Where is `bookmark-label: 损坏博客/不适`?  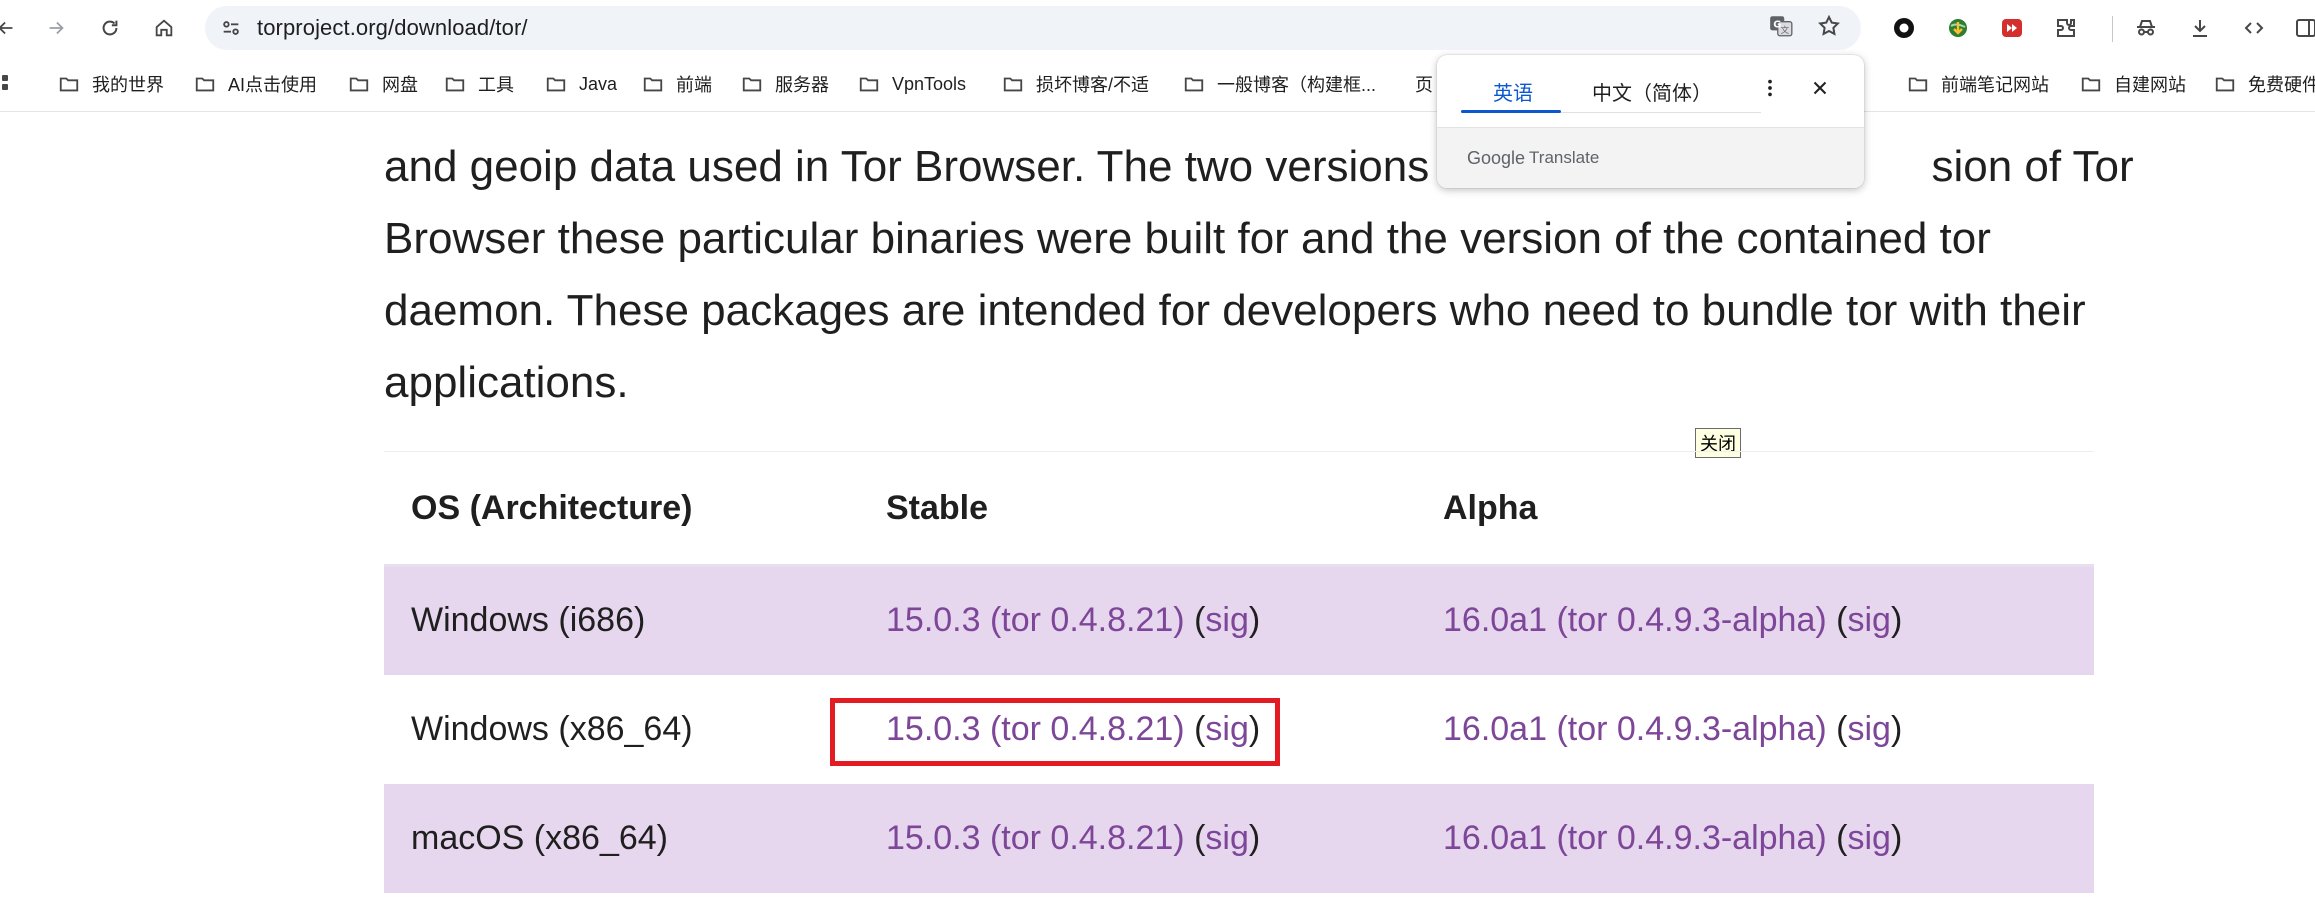
bookmark-label: 损坏博客/不适 is located at coordinates (1093, 85).